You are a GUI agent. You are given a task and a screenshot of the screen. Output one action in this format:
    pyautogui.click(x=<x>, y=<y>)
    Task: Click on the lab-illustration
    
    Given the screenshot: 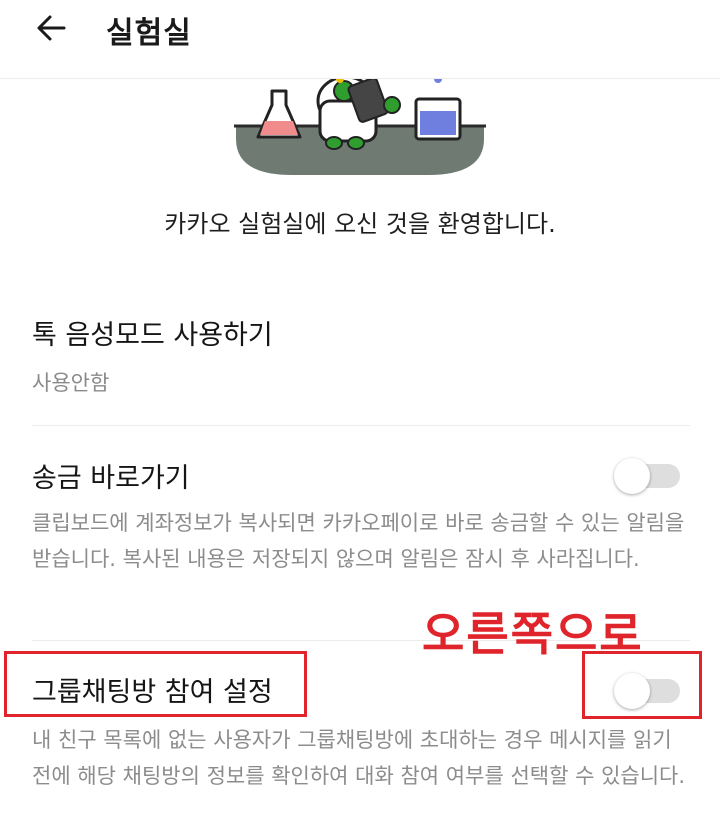 What is the action you would take?
    pyautogui.click(x=360, y=126)
    